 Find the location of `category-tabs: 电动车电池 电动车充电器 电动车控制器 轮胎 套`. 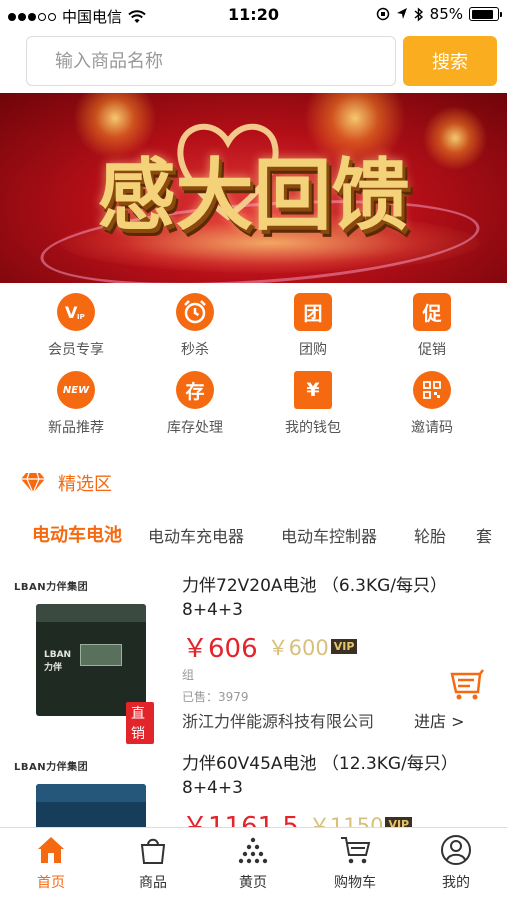

category-tabs: 电动车电池 电动车充电器 电动车控制器 轮胎 套 is located at coordinates (253, 535).